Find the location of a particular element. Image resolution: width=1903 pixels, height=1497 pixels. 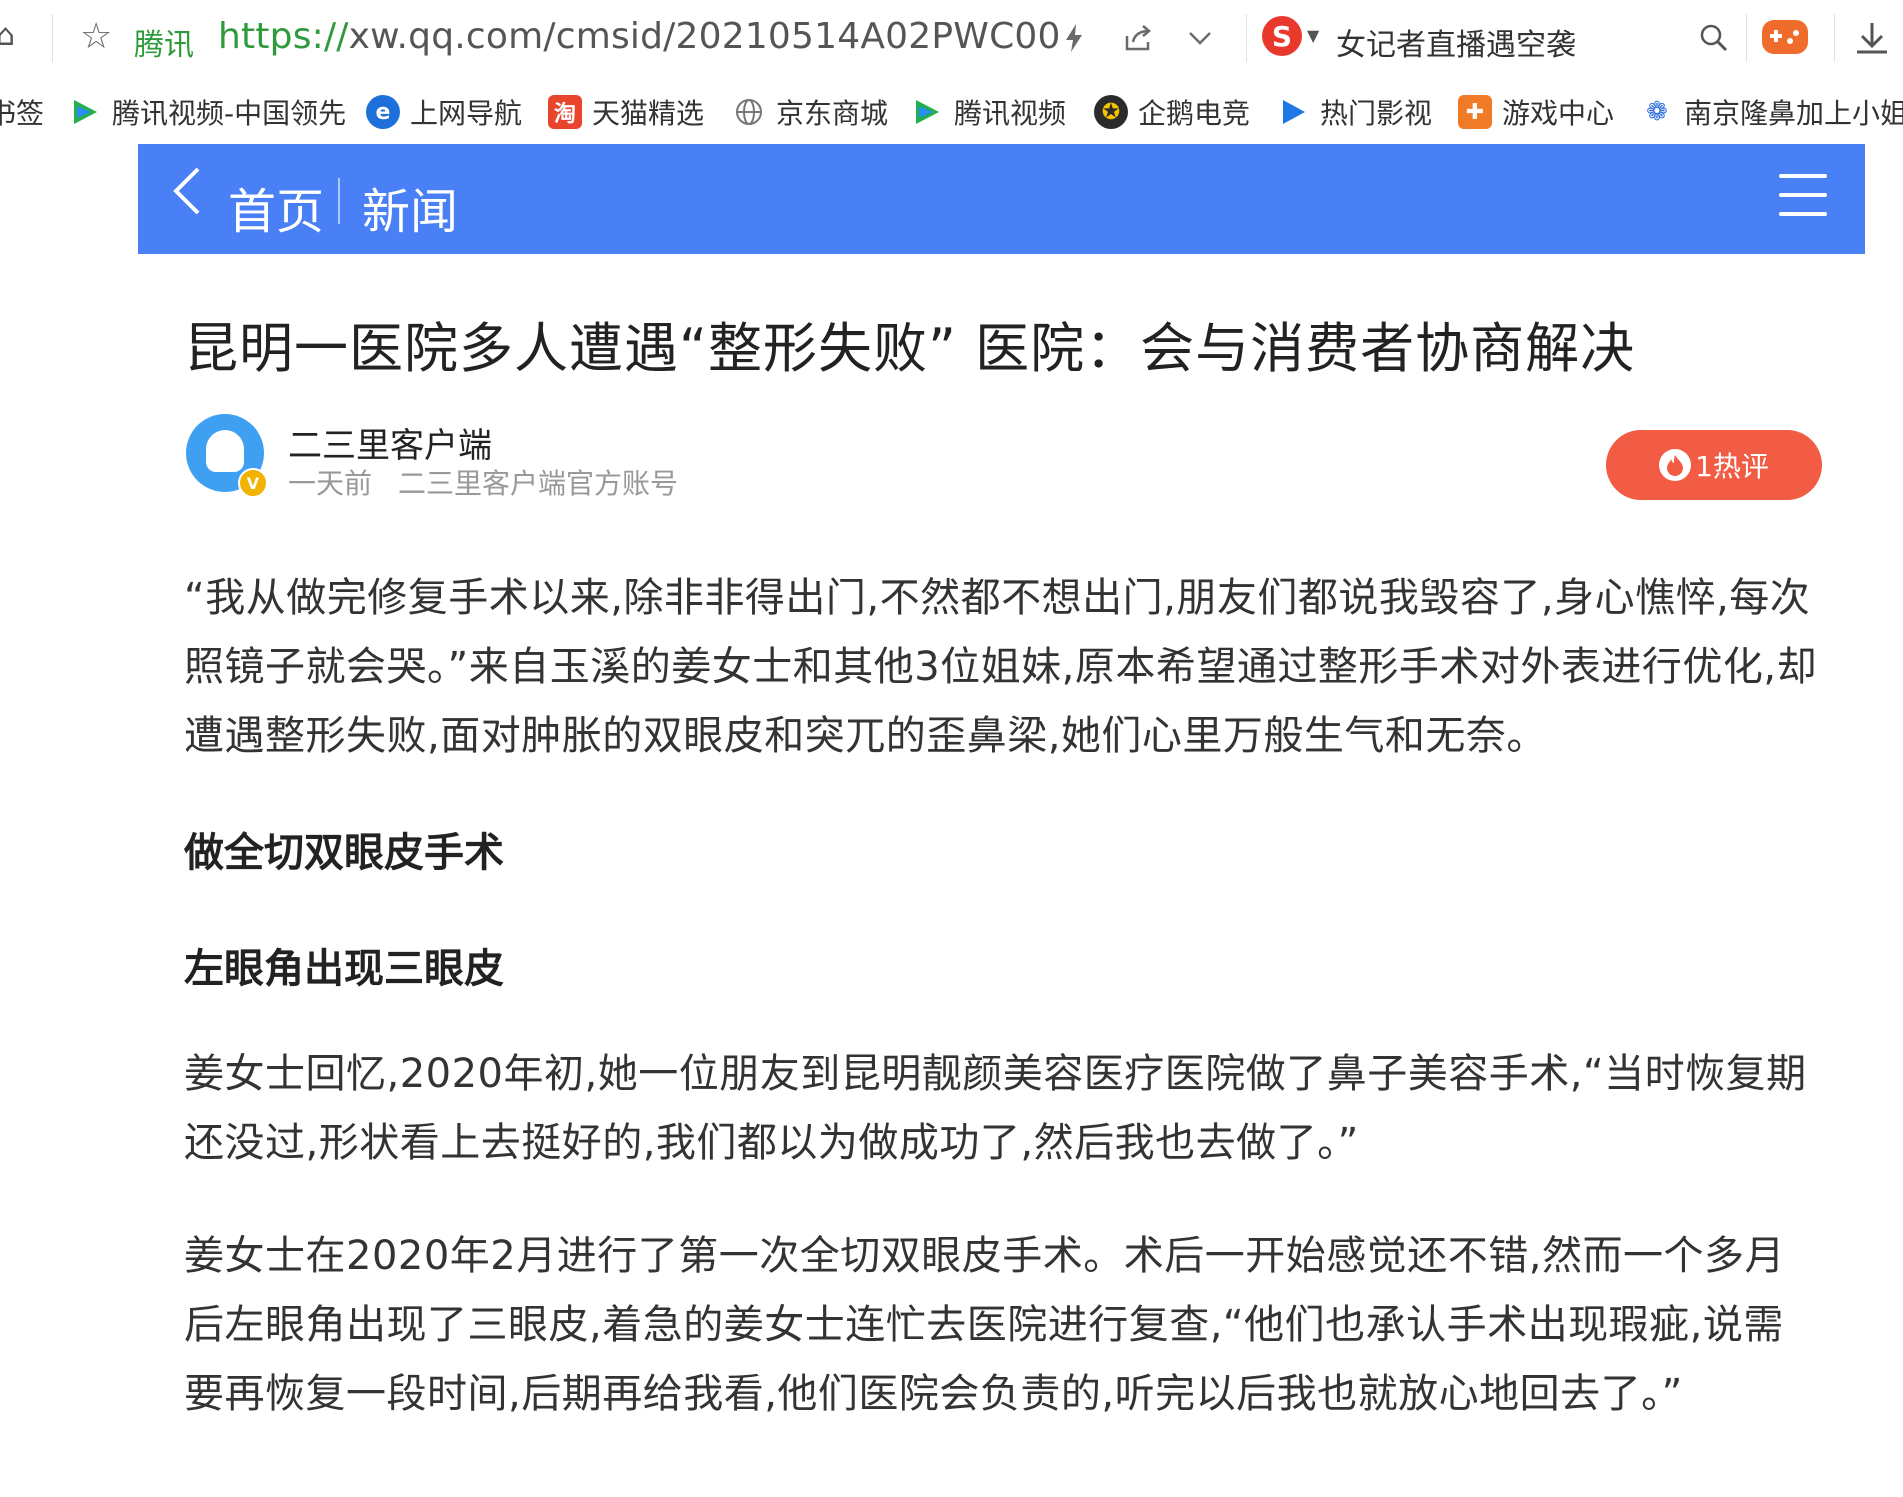

search-input: 女记者直播遇空袭 is located at coordinates (1456, 42).